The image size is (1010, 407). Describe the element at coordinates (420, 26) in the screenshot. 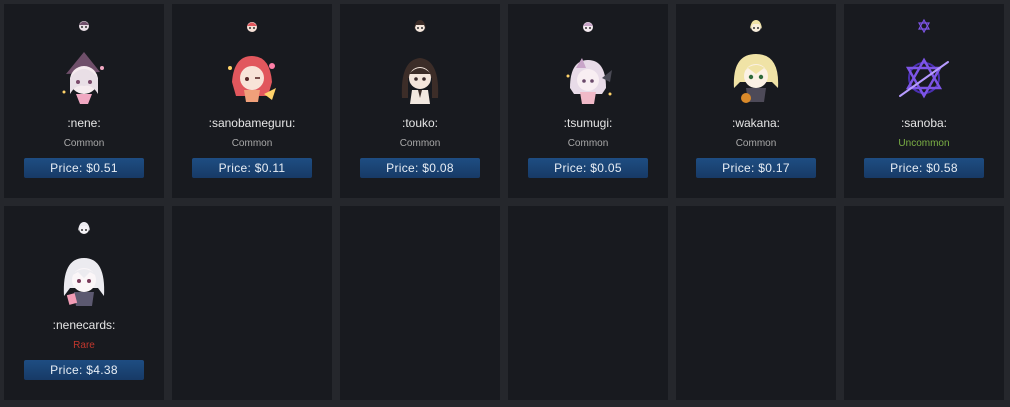

I see `touko-small-icon` at that location.